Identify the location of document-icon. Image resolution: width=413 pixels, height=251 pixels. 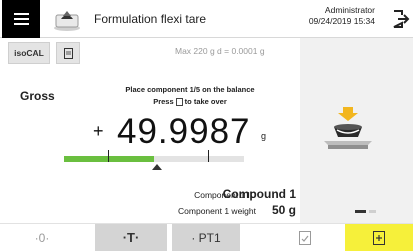
(68, 53).